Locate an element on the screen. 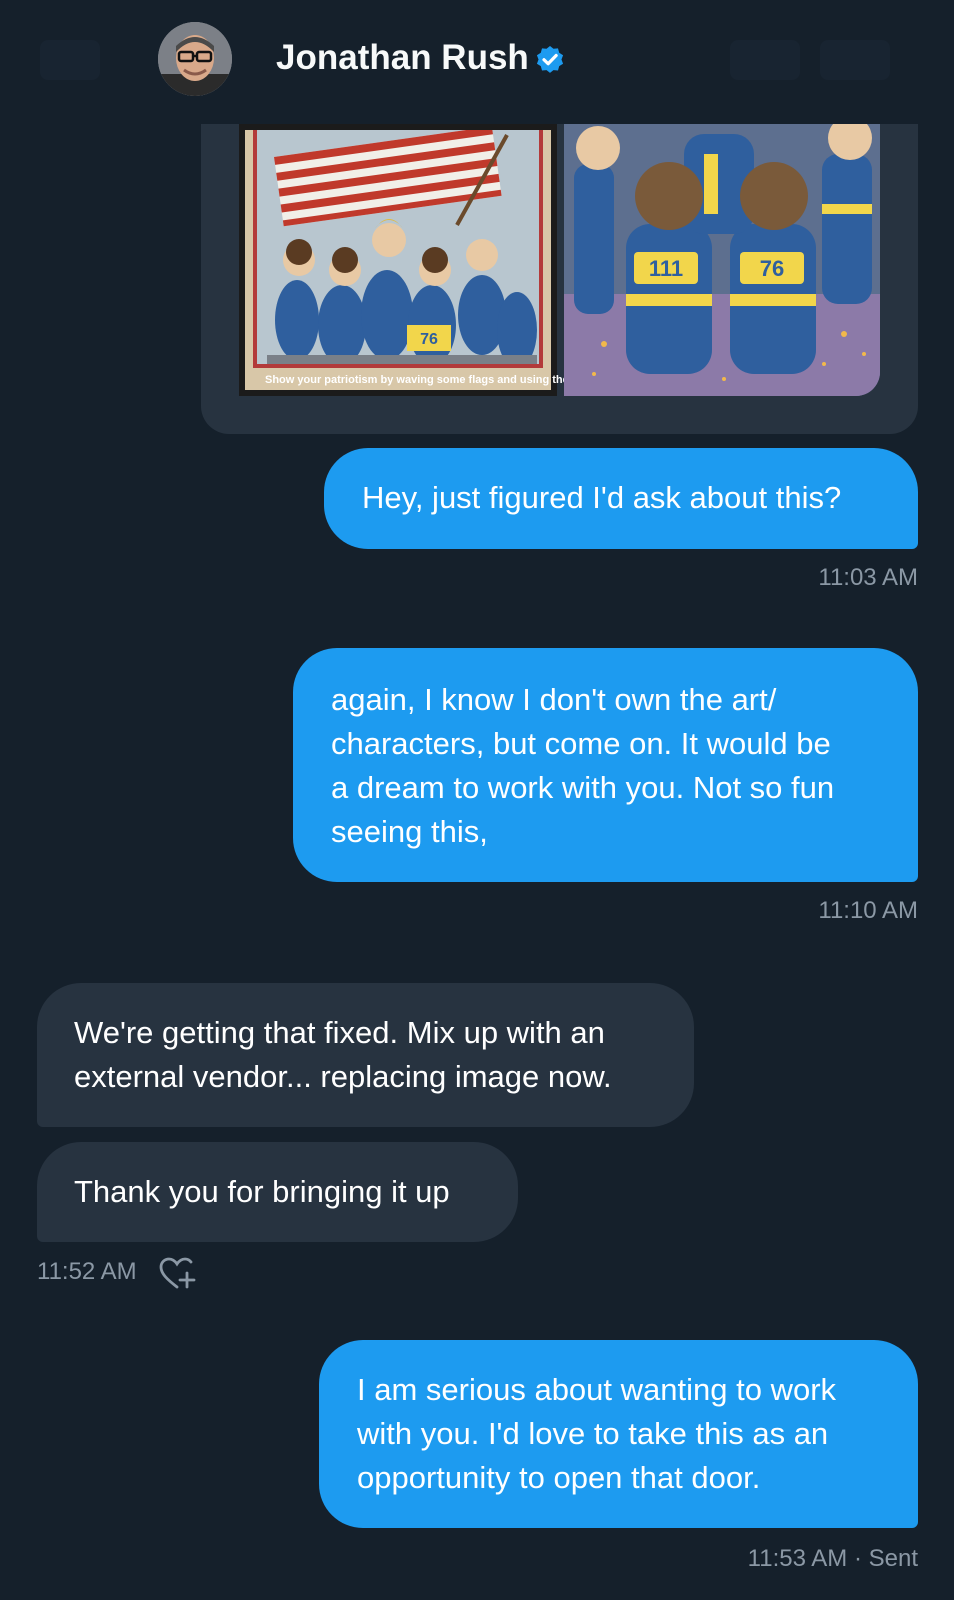 The width and height of the screenshot is (954, 1600). message-bubble-received: Thank you for bringing it up is located at coordinates (277, 1192).